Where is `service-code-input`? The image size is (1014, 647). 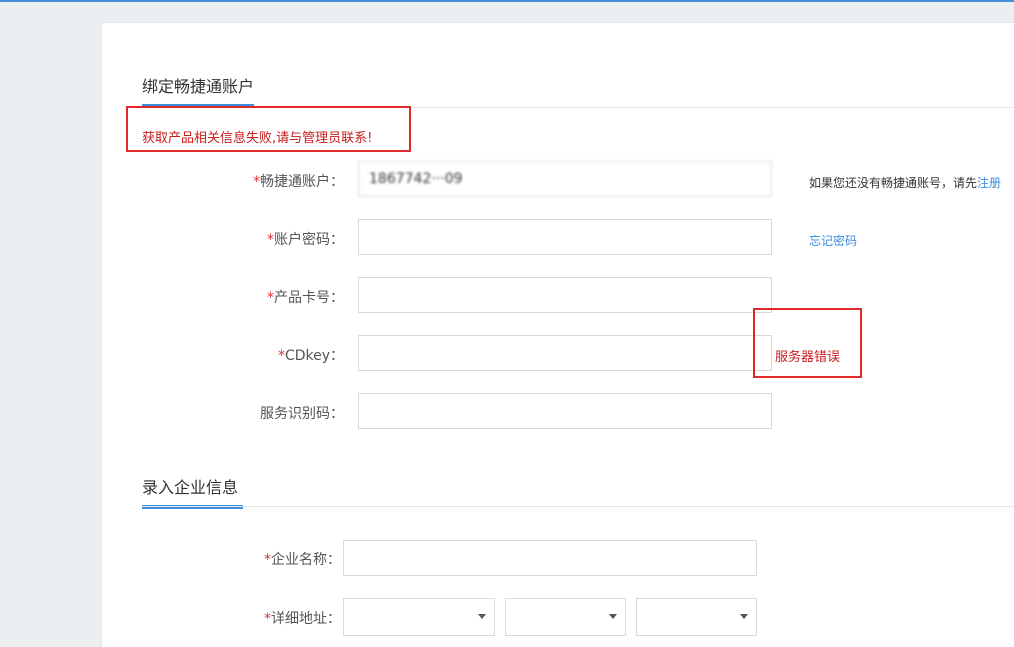
service-code-input is located at coordinates (565, 411).